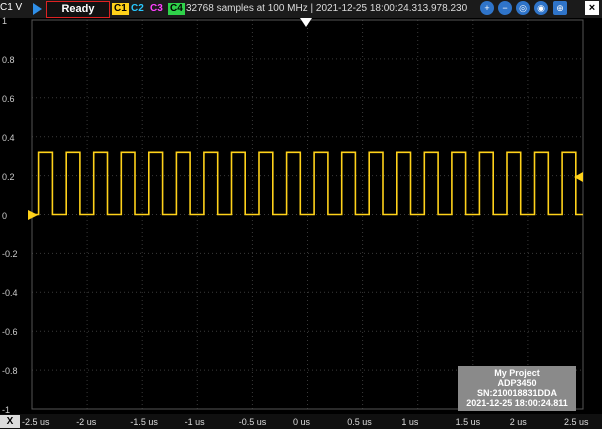 The width and height of the screenshot is (602, 429). I want to click on x-tick-label: 2 us, so click(518, 422).